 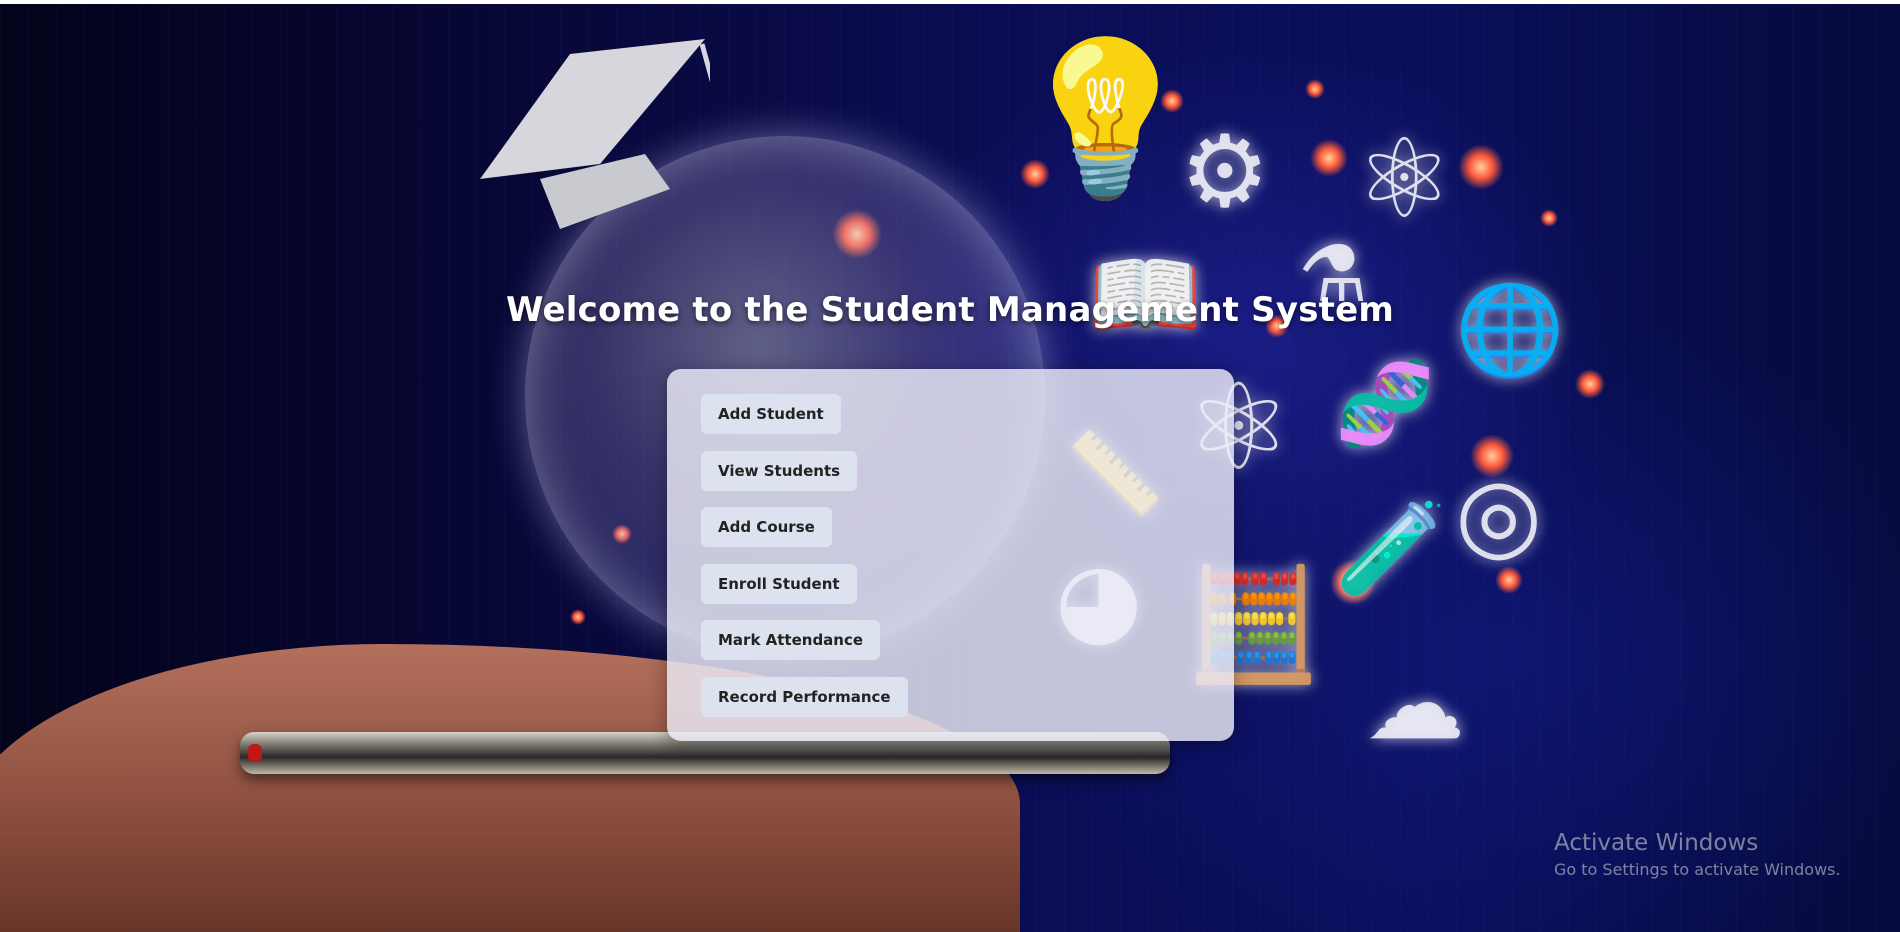 What do you see at coordinates (1404, 179) in the screenshot?
I see `atom-icon: ⚛` at bounding box center [1404, 179].